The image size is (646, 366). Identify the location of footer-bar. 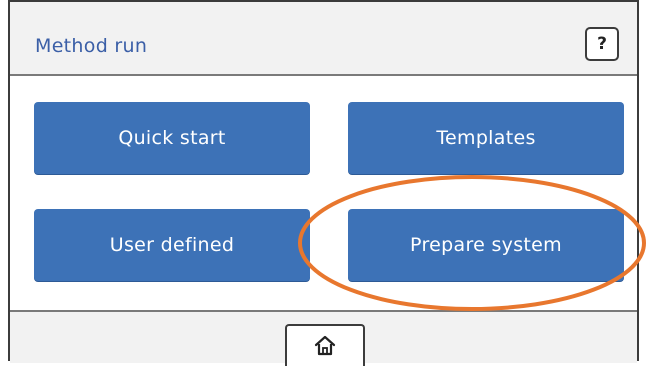
(323, 338).